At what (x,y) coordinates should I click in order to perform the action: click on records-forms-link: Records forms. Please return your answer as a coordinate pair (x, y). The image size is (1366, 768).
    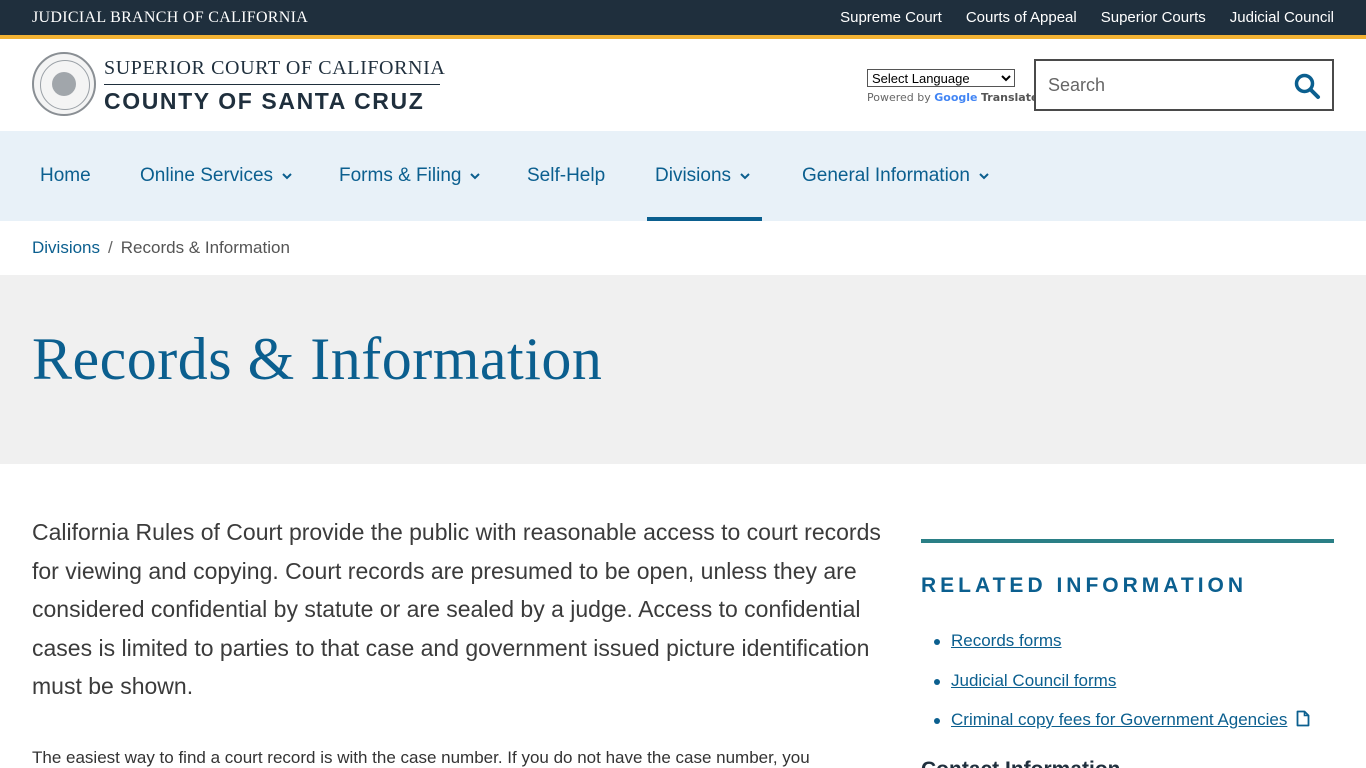
    Looking at the image, I should click on (1006, 640).